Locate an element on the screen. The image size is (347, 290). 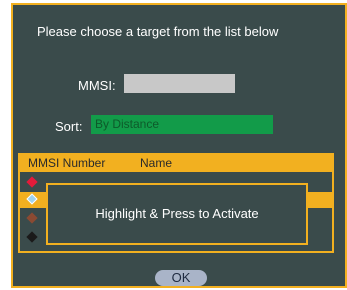
sort-label: Sort: is located at coordinates (69, 126).